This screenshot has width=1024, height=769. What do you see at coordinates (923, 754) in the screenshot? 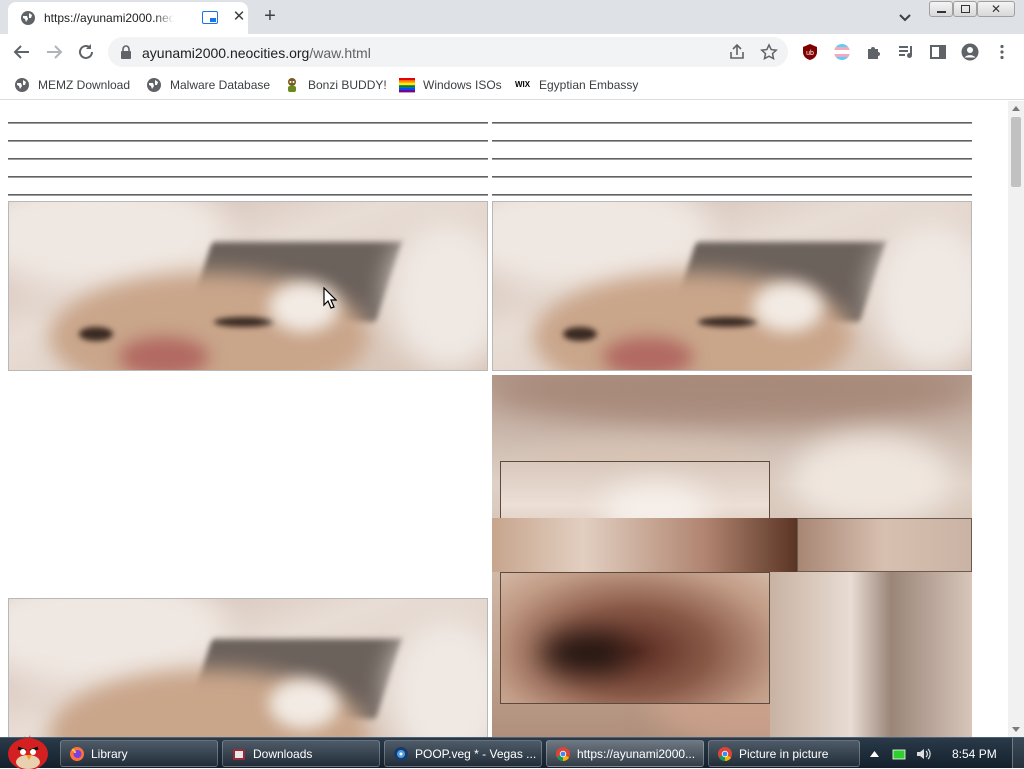
I see `volume-icon` at bounding box center [923, 754].